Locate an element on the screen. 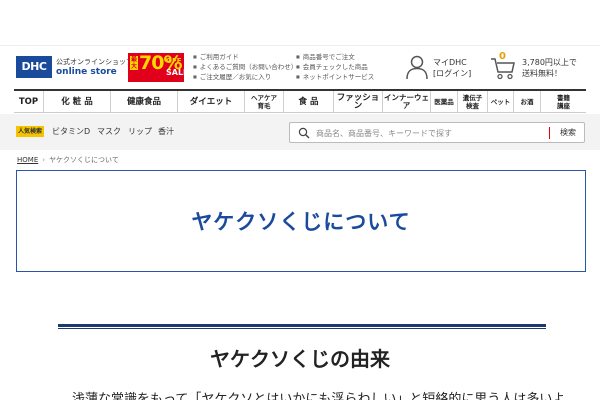  popular-word-lip: リップ is located at coordinates (140, 131).